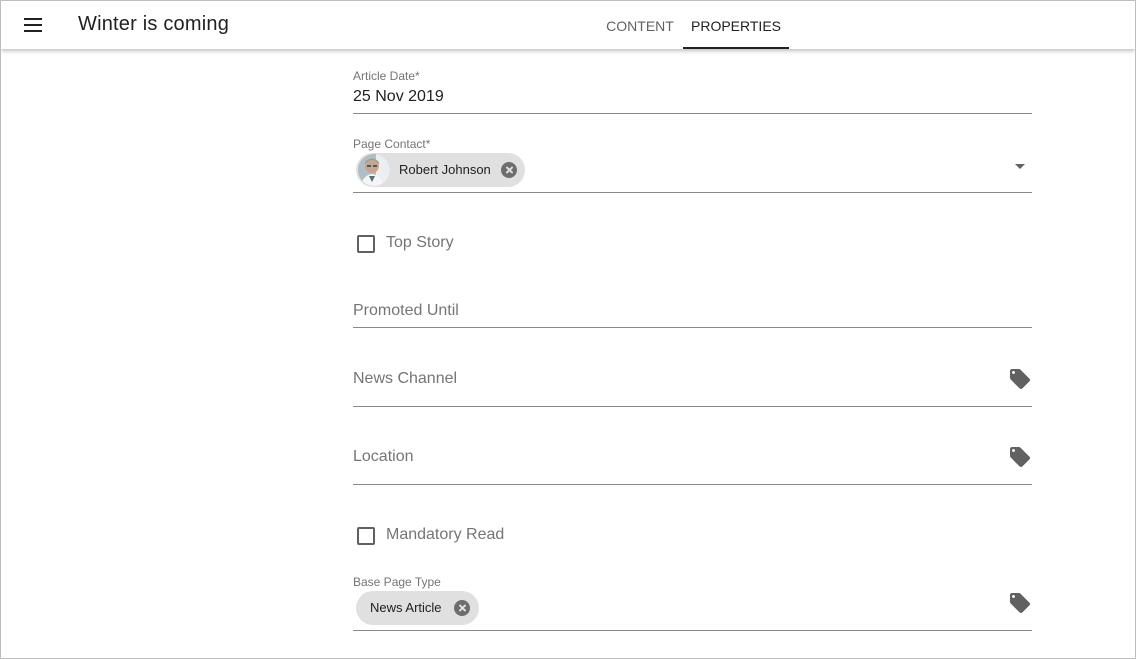  What do you see at coordinates (405, 378) in the screenshot?
I see `news-channel-placeholder: News Channel` at bounding box center [405, 378].